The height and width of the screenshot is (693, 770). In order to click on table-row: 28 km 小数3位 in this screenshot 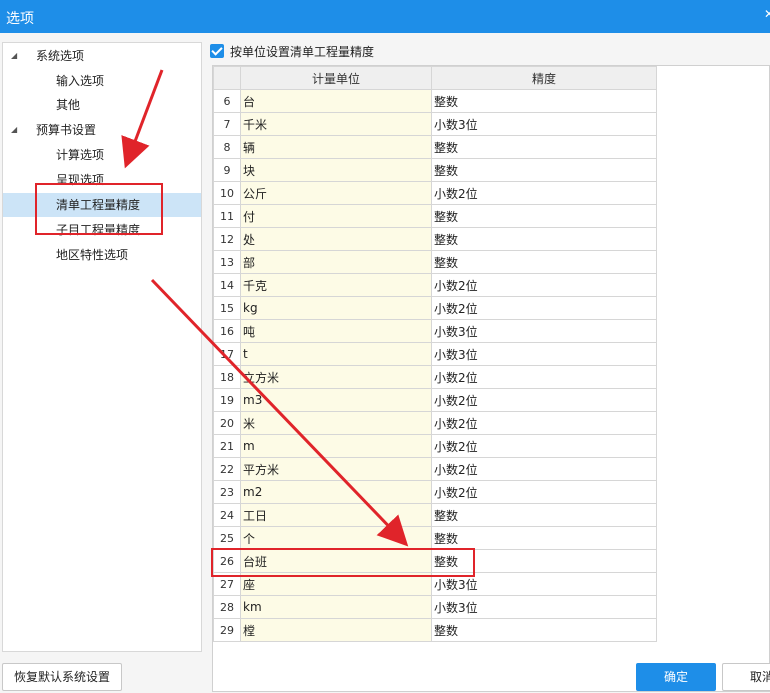, I will do `click(435, 607)`.